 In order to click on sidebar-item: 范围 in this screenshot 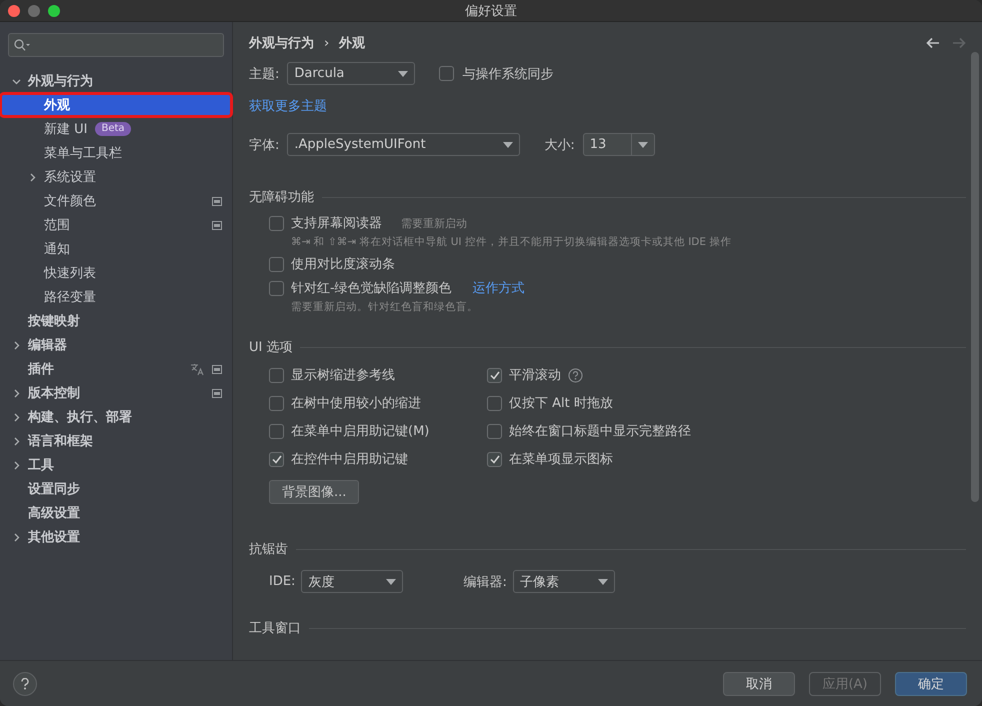, I will do `click(116, 225)`.